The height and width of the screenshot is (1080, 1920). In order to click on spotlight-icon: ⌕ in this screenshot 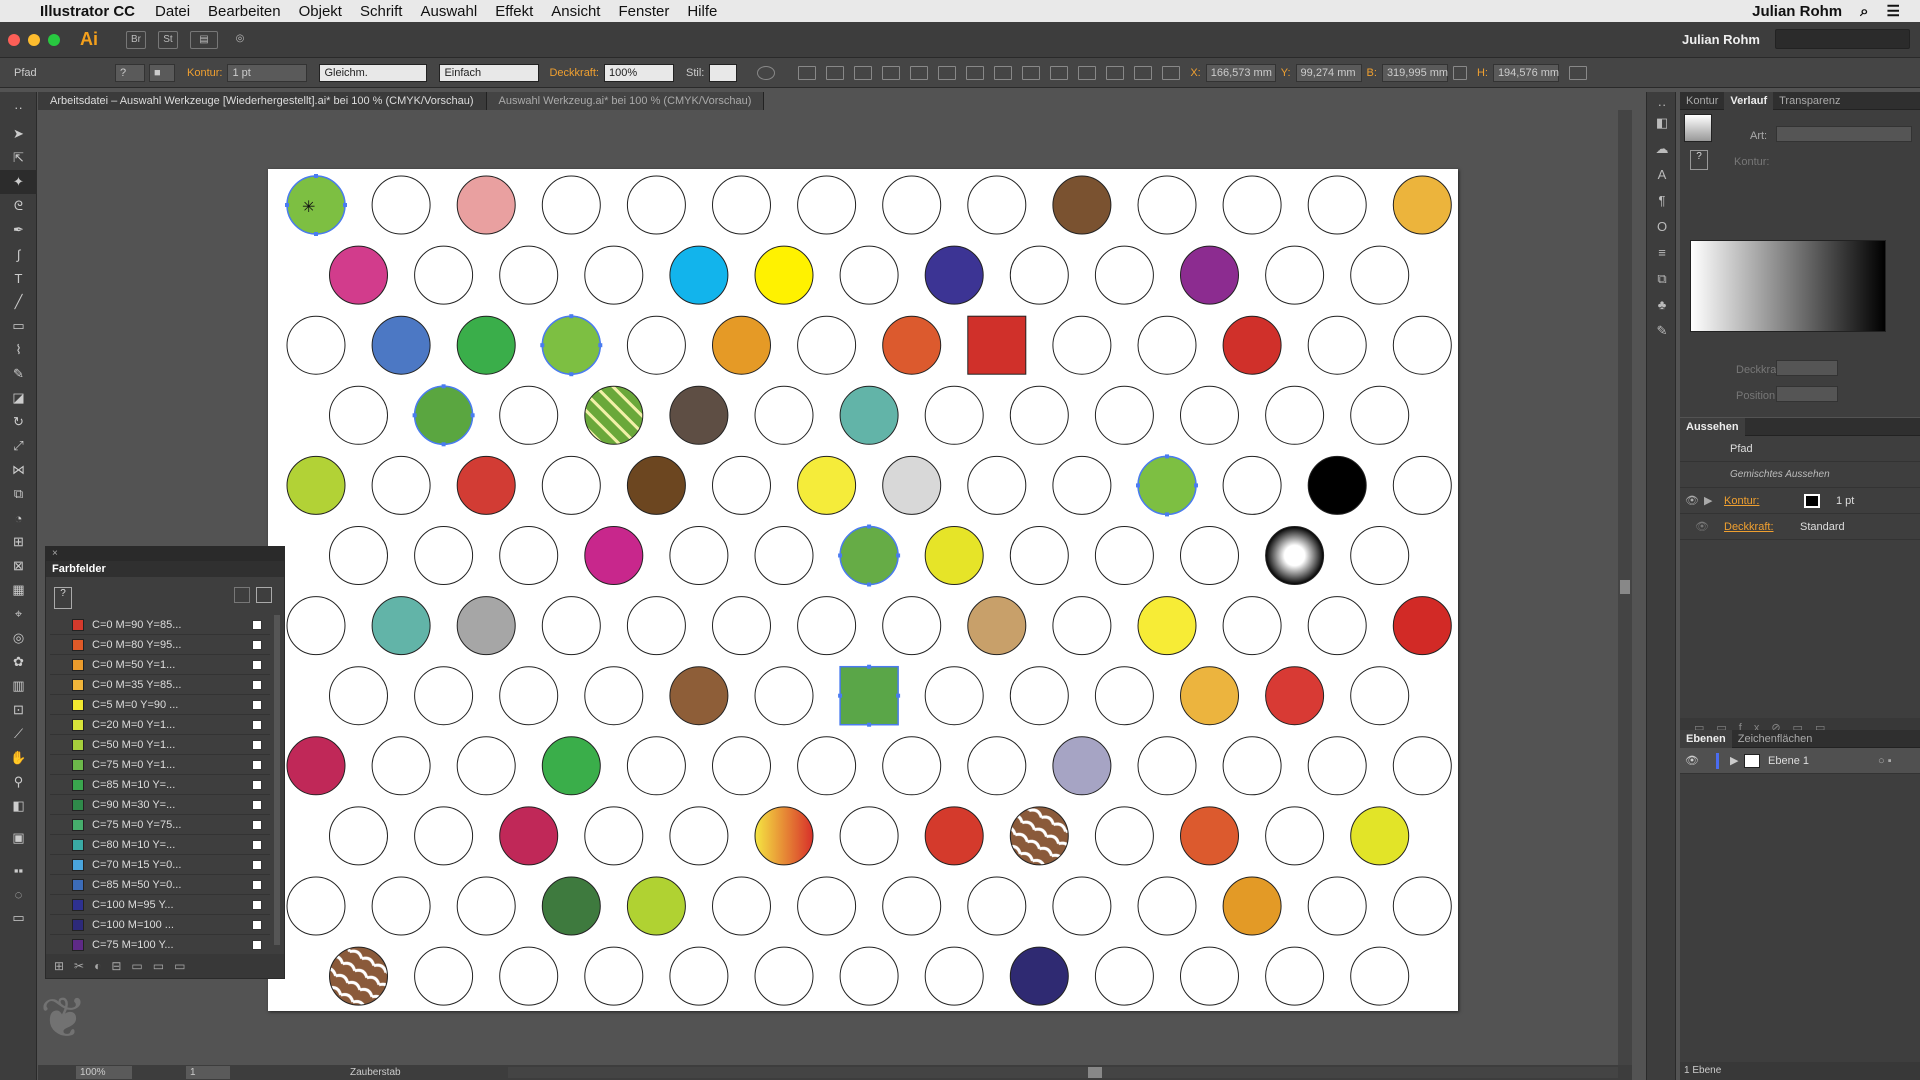, I will do `click(1864, 11)`.